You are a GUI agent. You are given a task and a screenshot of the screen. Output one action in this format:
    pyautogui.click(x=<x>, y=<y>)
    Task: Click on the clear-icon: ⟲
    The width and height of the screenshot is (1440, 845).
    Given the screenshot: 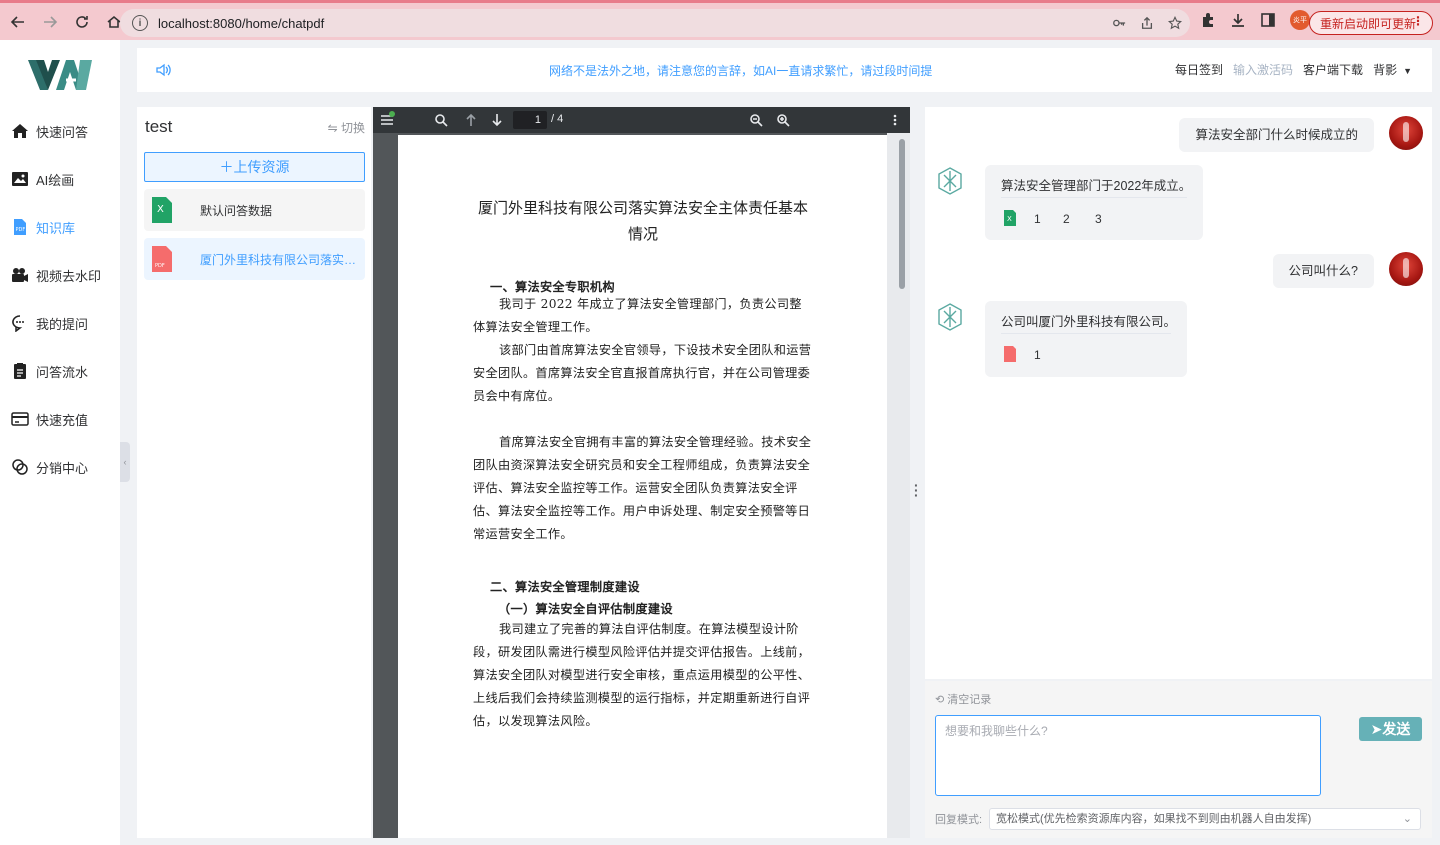 What is the action you would take?
    pyautogui.click(x=941, y=700)
    